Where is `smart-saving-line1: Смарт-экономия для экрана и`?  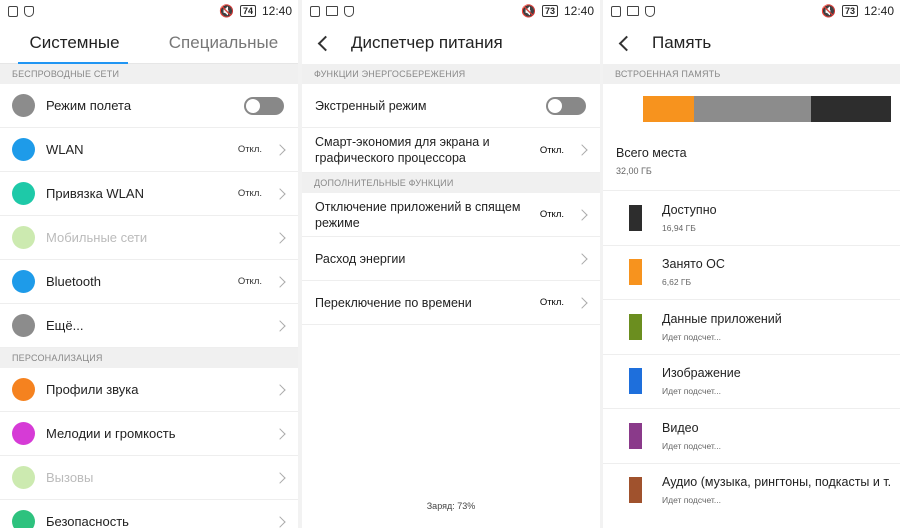 smart-saving-line1: Смарт-экономия для экрана и is located at coordinates (402, 142).